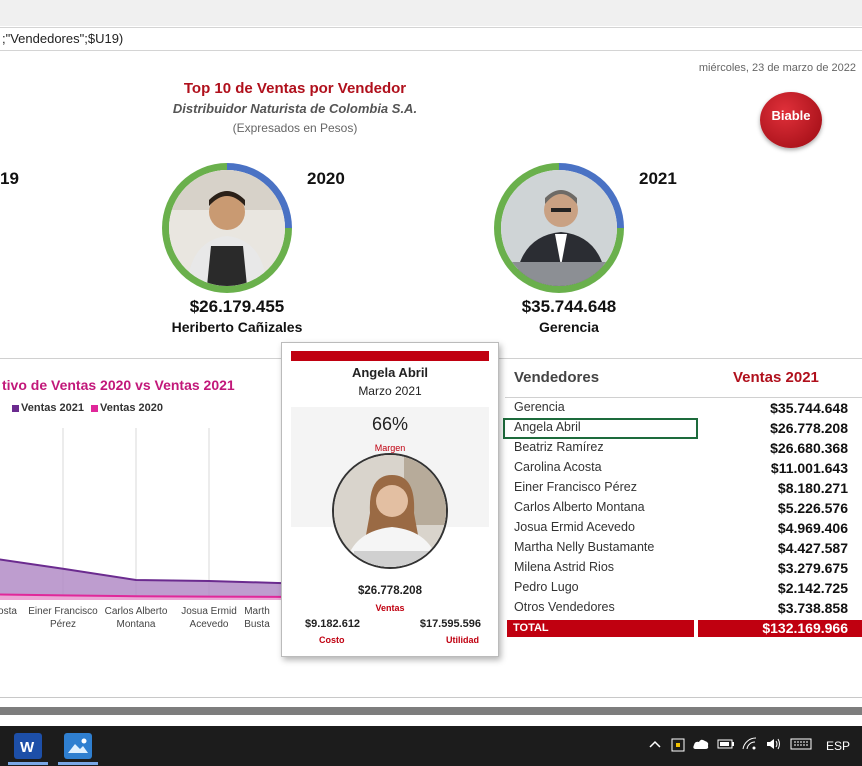  I want to click on ribbon-area, so click(431, 13).